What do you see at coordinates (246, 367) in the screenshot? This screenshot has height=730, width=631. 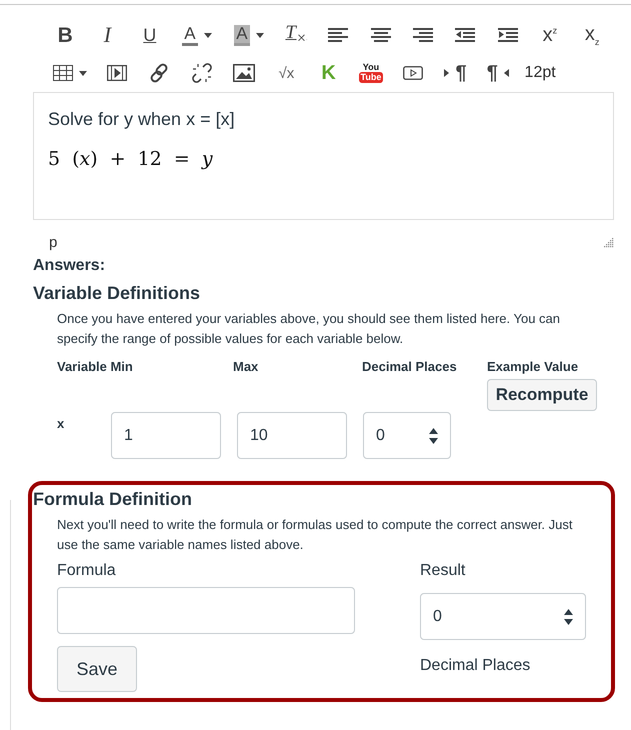 I see `column-header: Max` at bounding box center [246, 367].